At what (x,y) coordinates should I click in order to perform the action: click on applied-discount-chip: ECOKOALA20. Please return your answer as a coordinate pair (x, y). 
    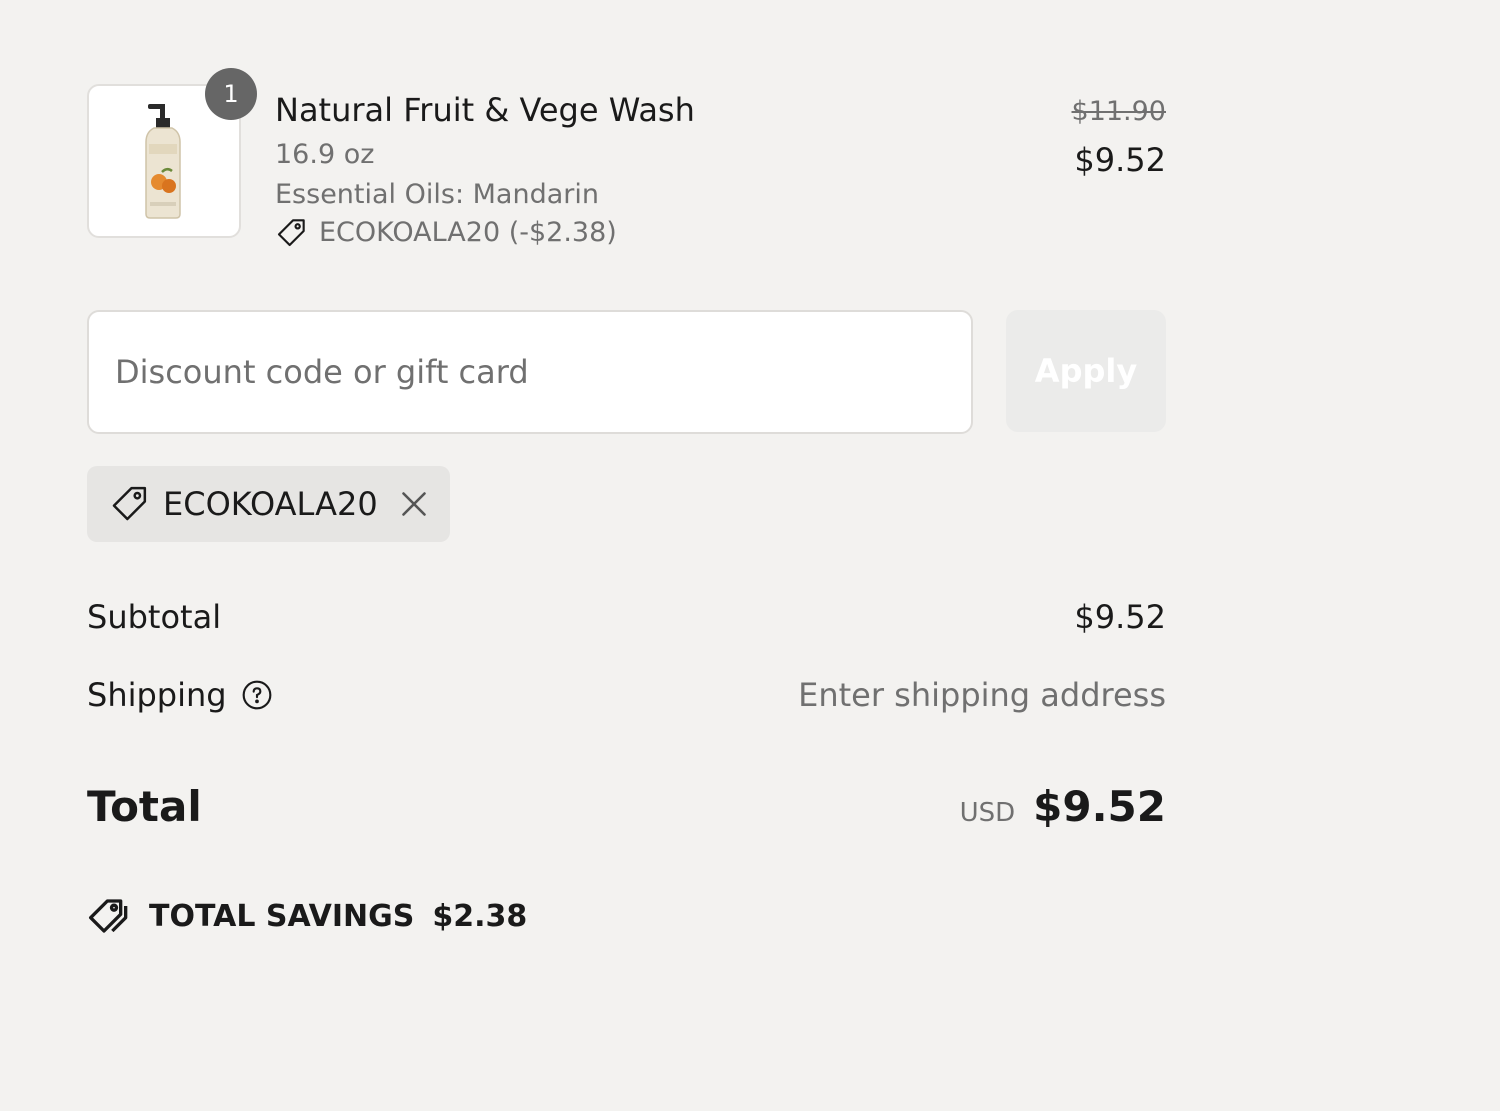
    Looking at the image, I should click on (268, 504).